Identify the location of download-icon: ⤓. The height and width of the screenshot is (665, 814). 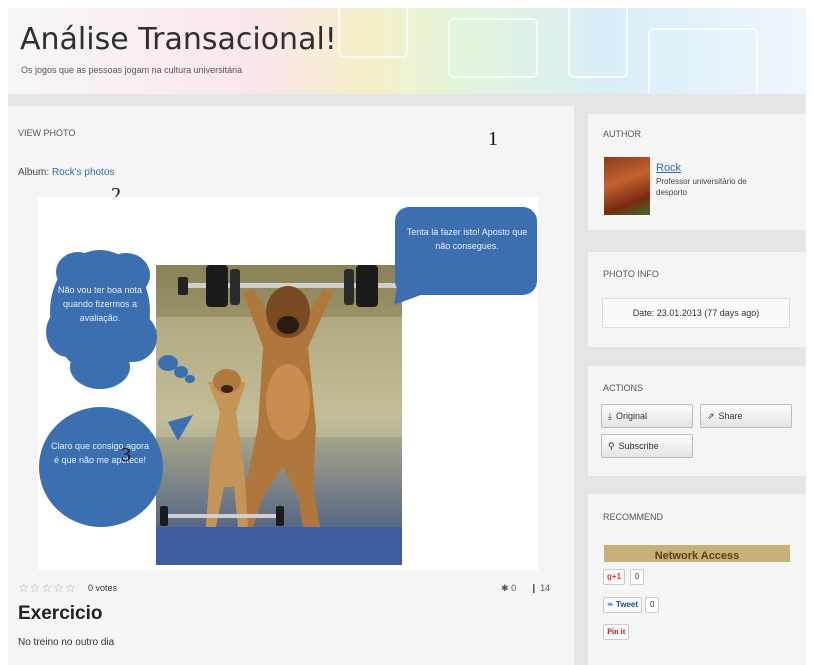
(610, 416).